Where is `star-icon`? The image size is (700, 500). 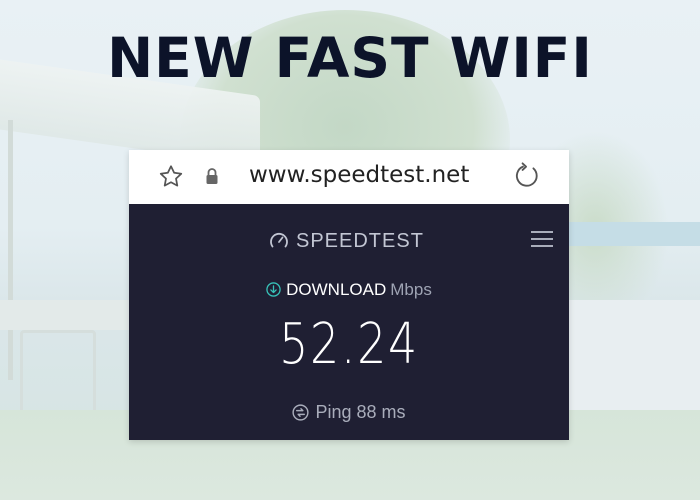 star-icon is located at coordinates (171, 177).